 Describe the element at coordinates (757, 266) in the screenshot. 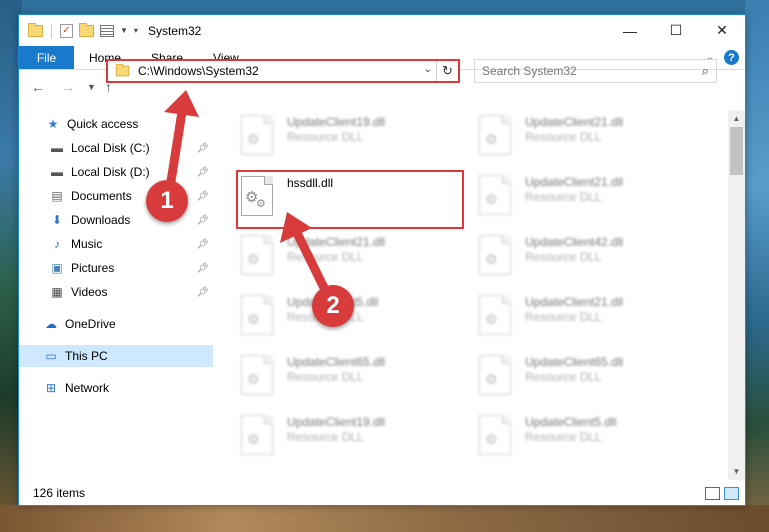

I see `desktop-background-right` at that location.